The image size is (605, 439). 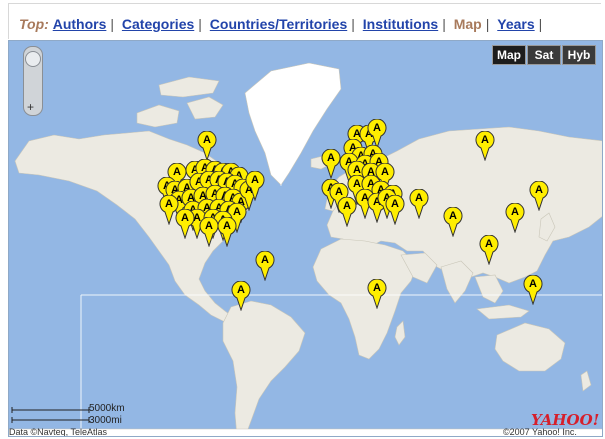 I want to click on nav-link-institutions: Institutions, so click(x=400, y=24).